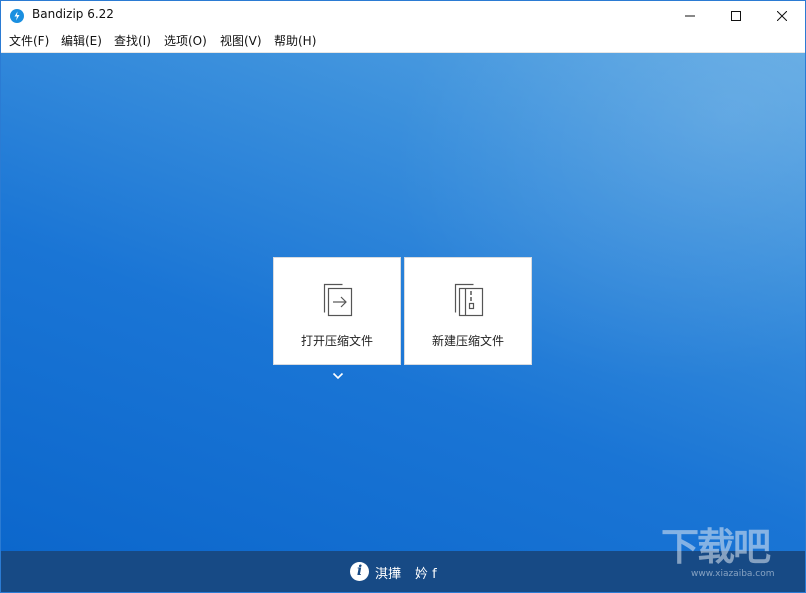  I want to click on status-text: 淇撶妗 f, so click(406, 572).